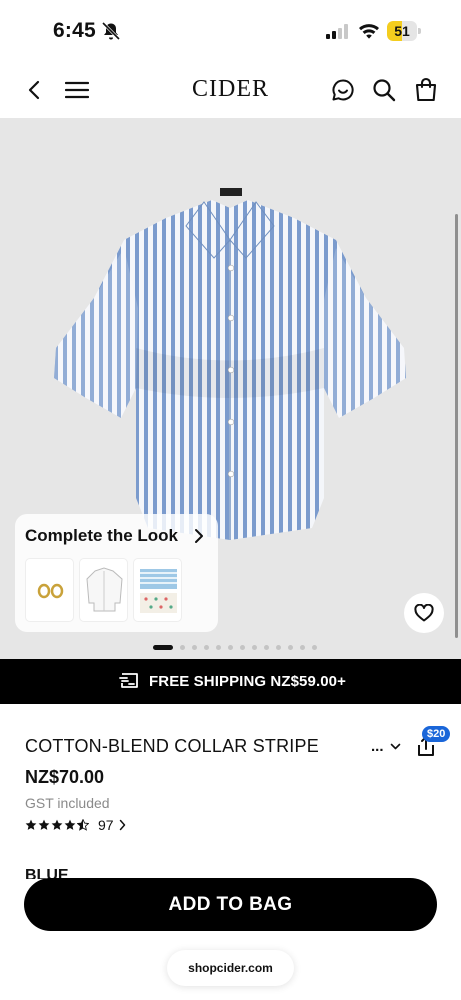 The width and height of the screenshot is (461, 1000). I want to click on status-bar: 6:45 51, so click(230, 30).